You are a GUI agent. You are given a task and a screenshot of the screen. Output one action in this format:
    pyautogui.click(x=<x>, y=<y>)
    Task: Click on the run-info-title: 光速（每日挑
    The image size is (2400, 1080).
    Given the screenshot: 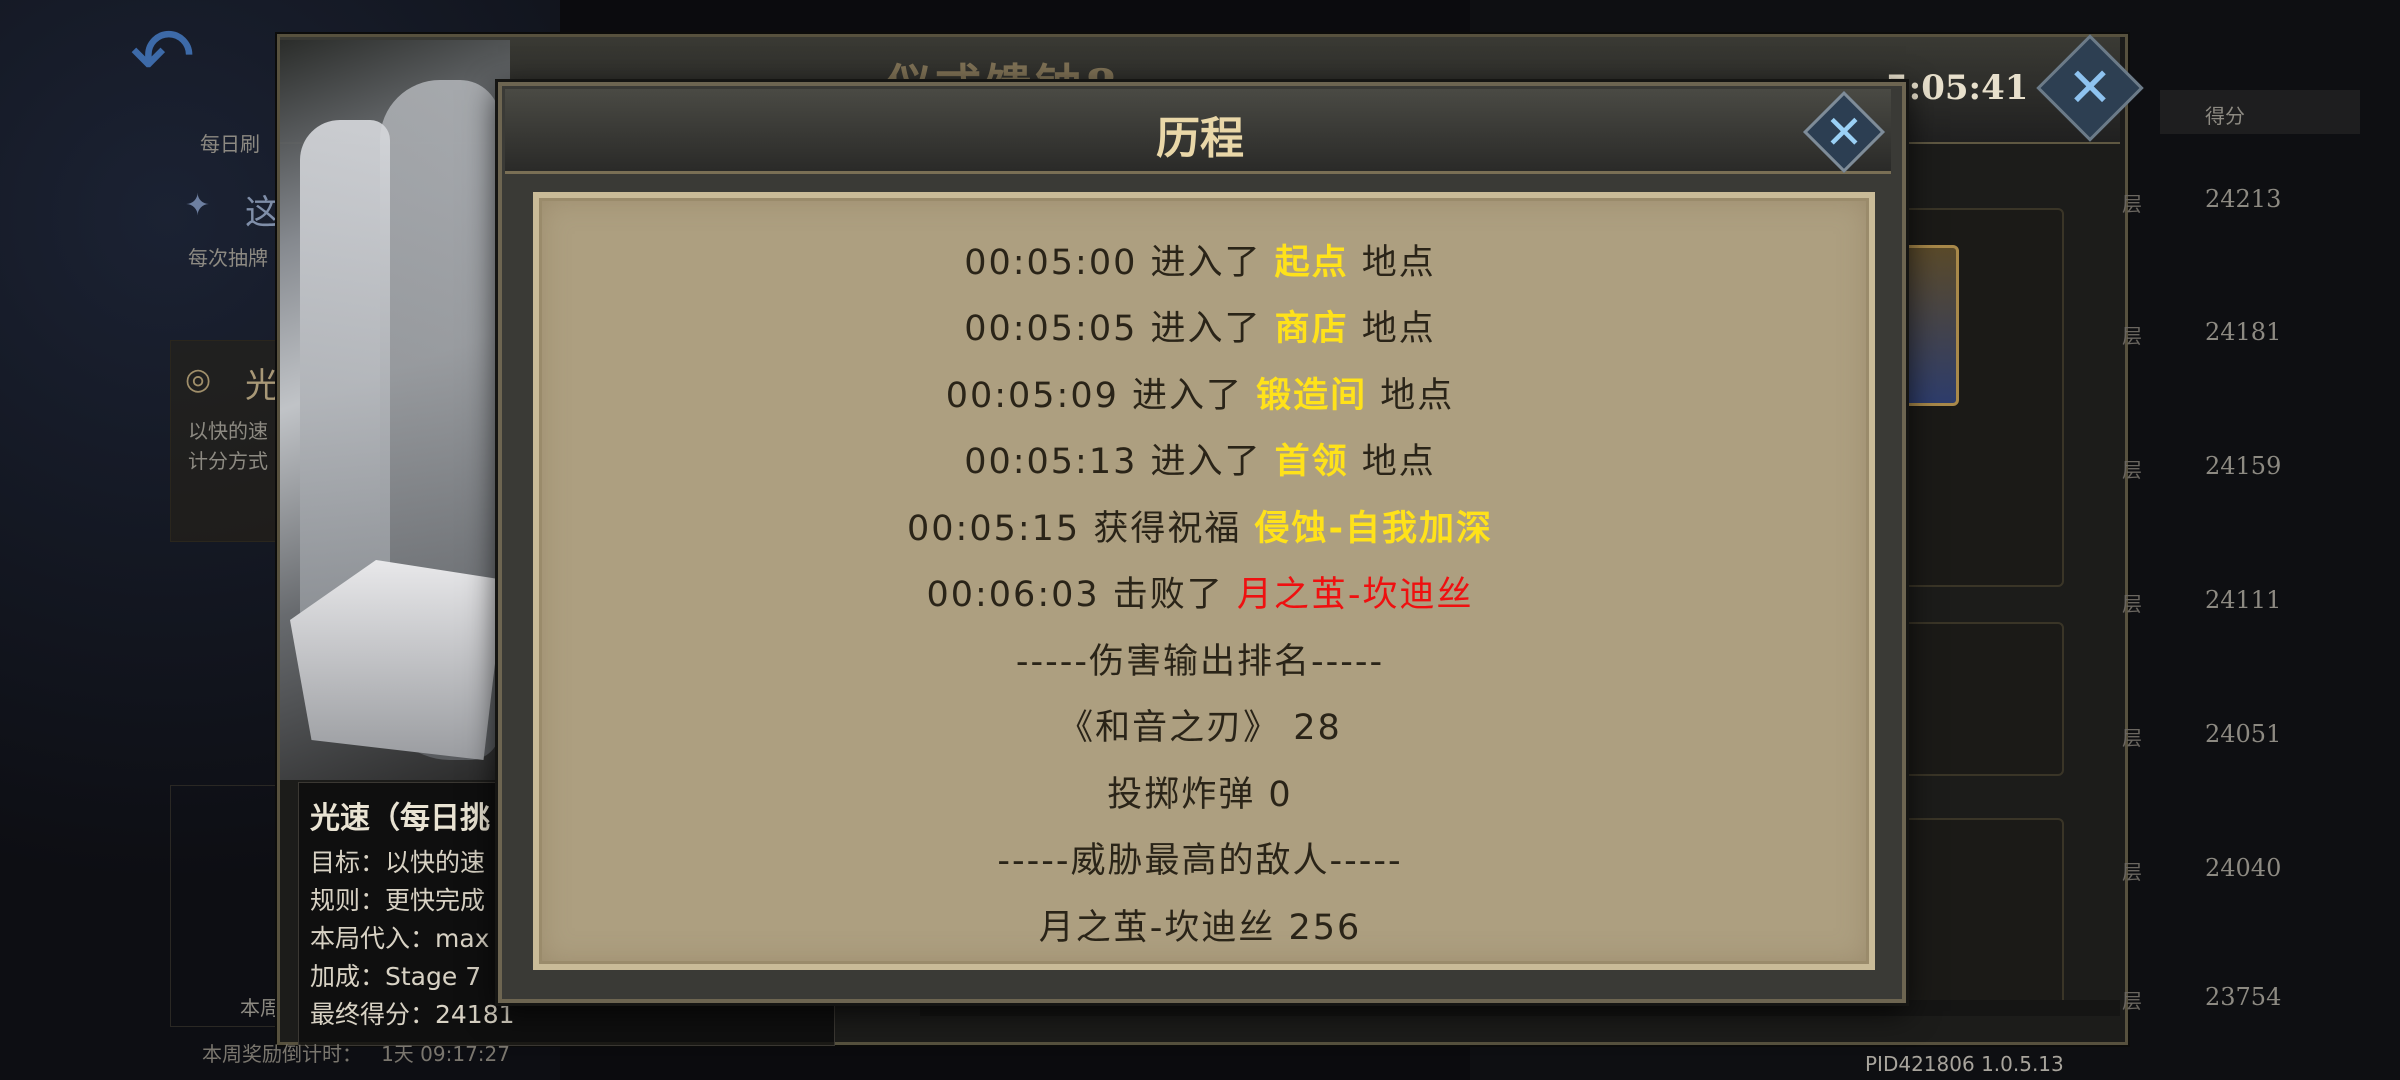 What is the action you would take?
    pyautogui.click(x=400, y=818)
    